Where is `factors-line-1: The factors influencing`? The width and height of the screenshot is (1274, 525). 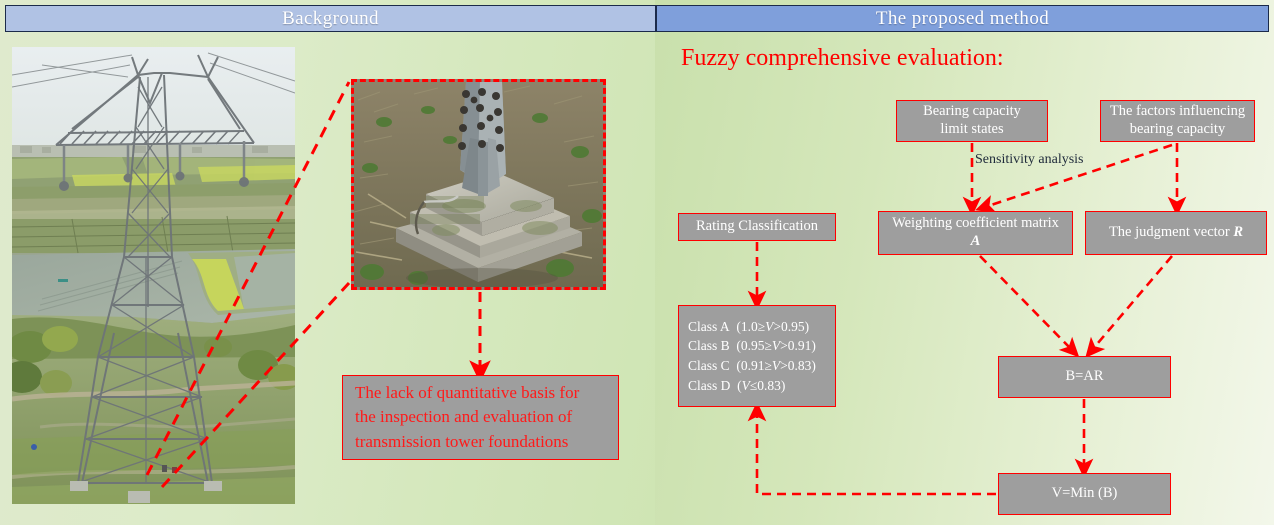
factors-line-1: The factors influencing is located at coordinates (1177, 111).